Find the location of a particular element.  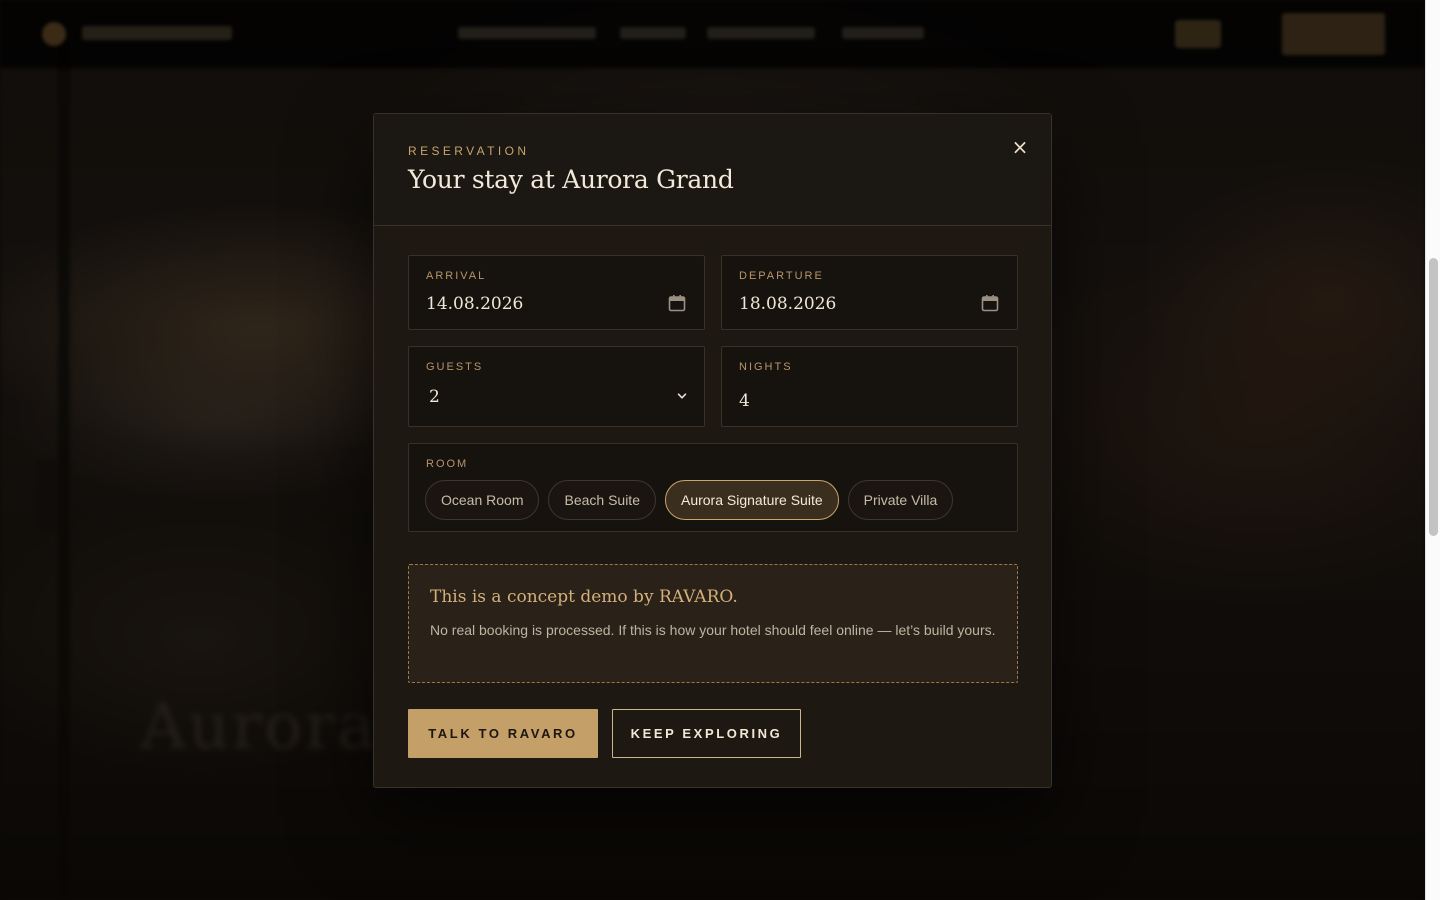

modal-header: RESERVATION Your stay at Aurora Grand × is located at coordinates (712, 170).